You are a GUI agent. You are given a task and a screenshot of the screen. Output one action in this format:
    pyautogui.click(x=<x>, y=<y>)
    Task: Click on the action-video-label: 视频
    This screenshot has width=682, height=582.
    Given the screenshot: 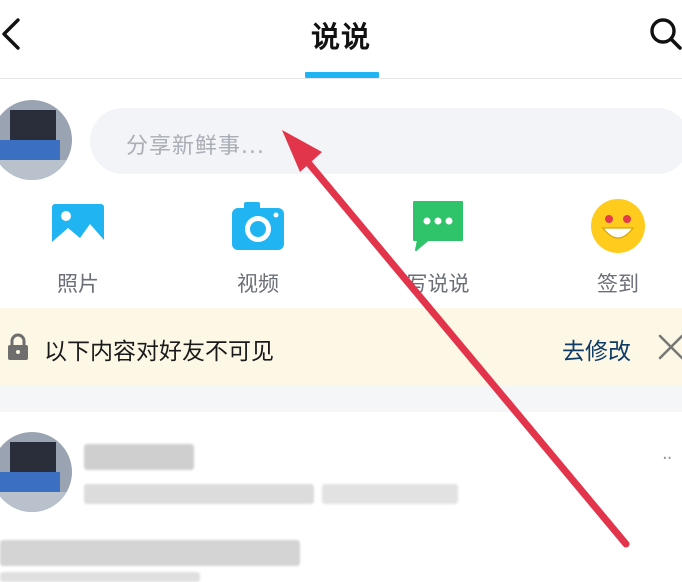 What is the action you would take?
    pyautogui.click(x=258, y=284)
    